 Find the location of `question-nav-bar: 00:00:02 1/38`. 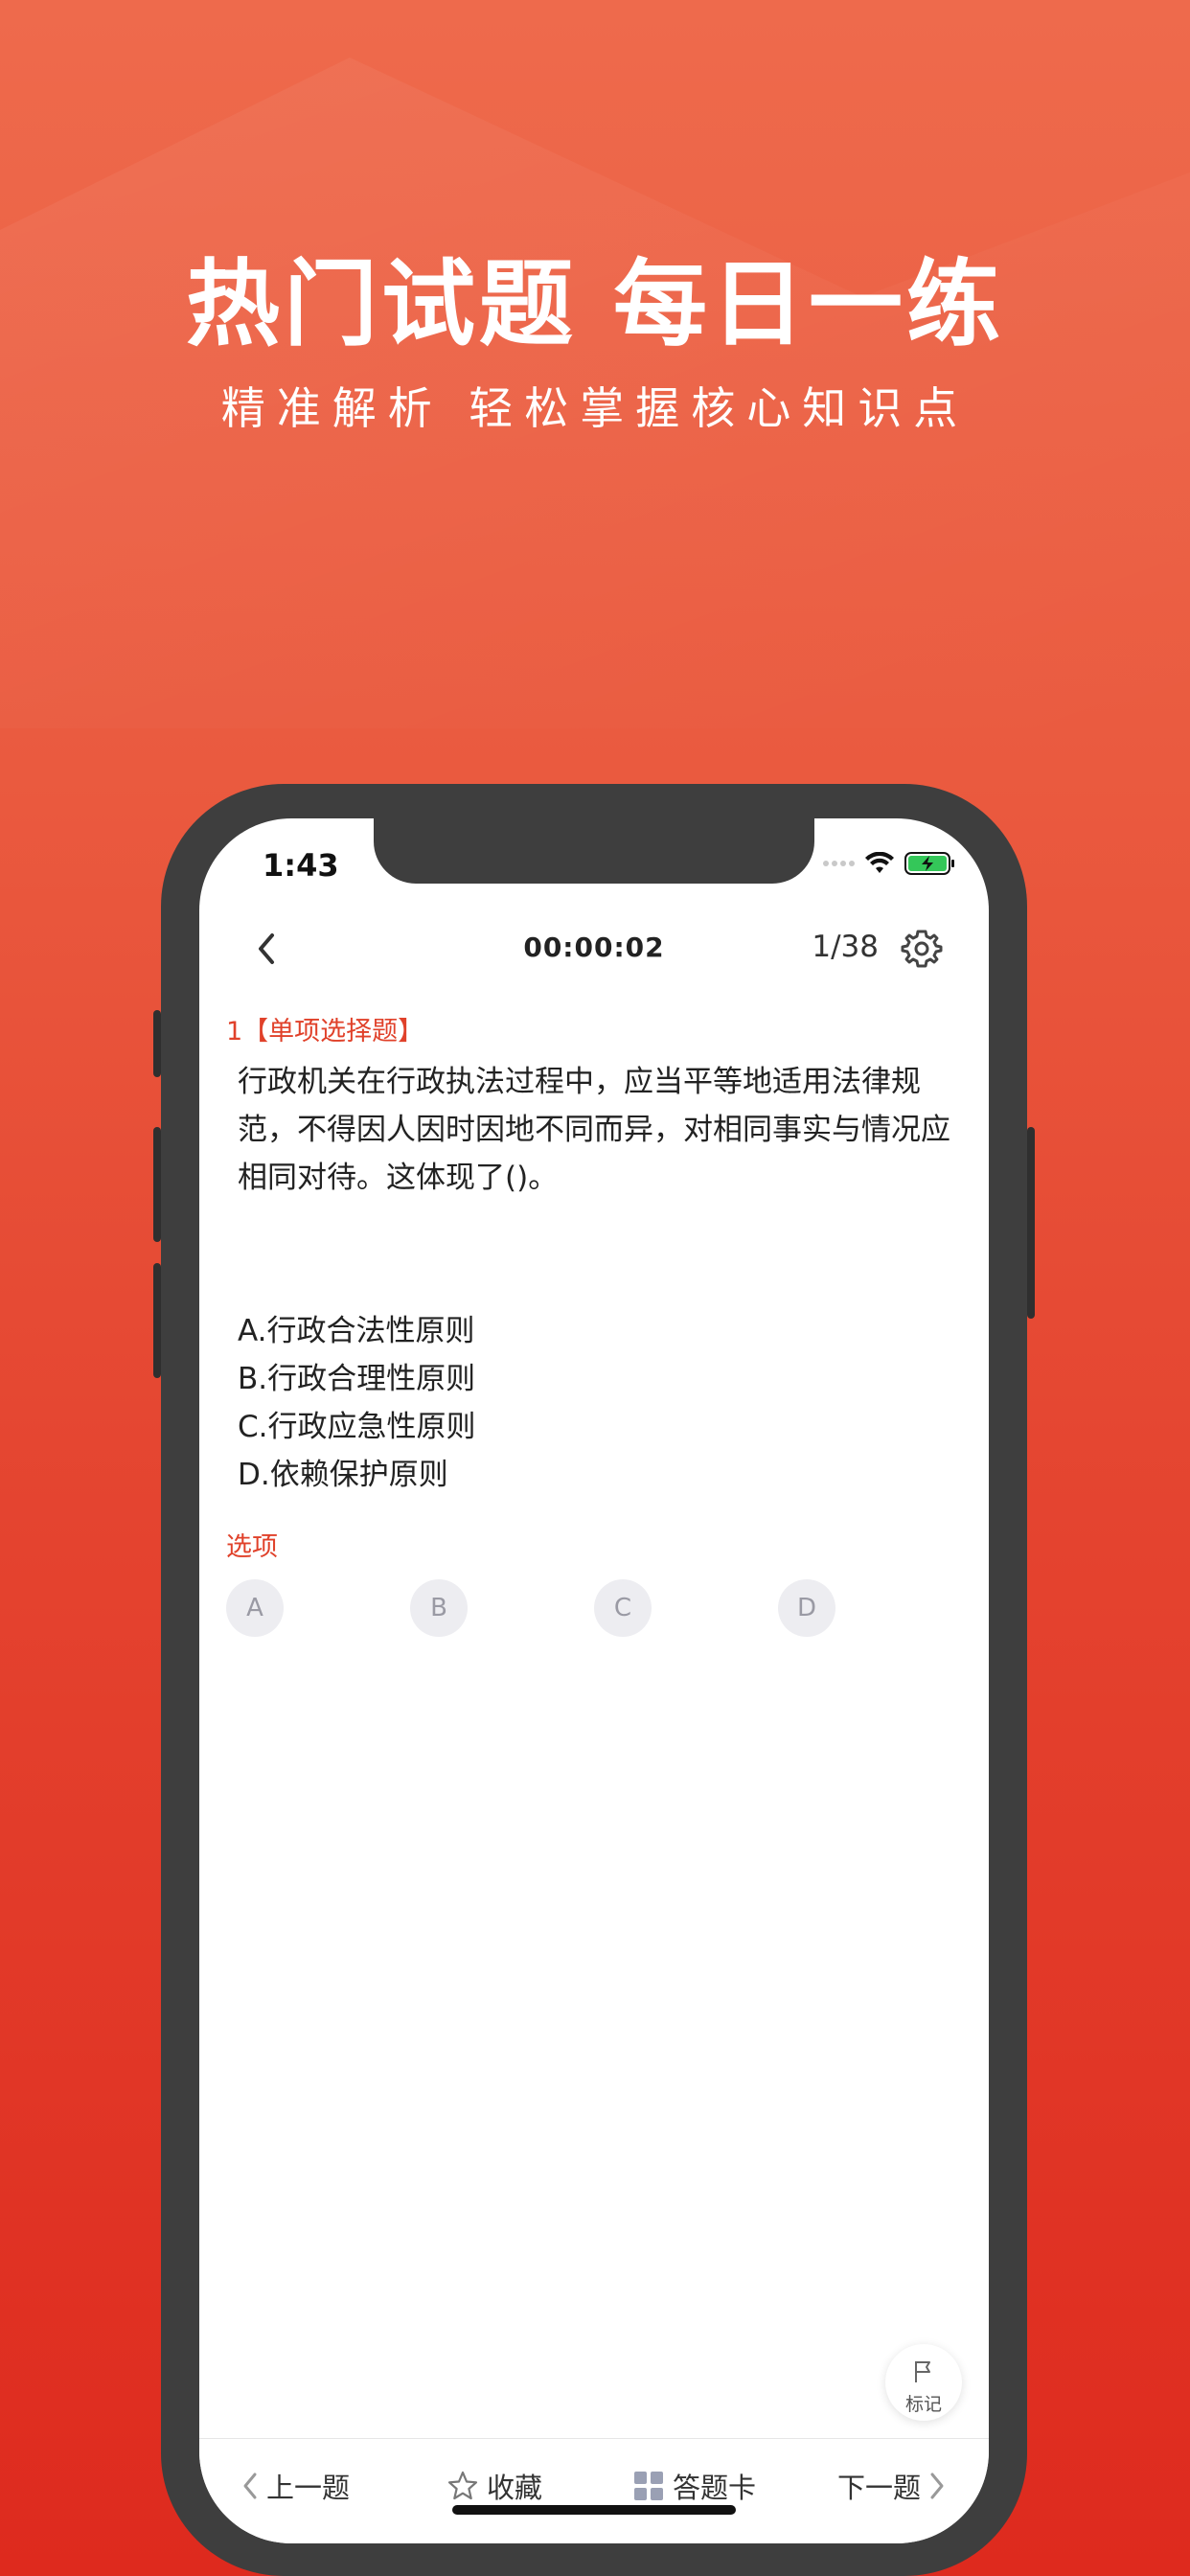

question-nav-bar: 00:00:02 1/38 is located at coordinates (594, 950).